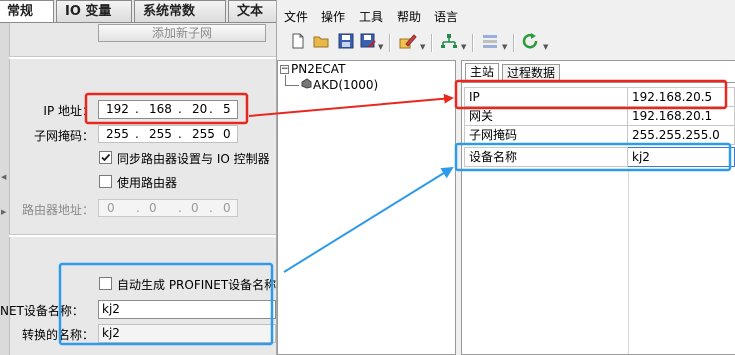 The width and height of the screenshot is (735, 355). Describe the element at coordinates (593, 157) in the screenshot. I see `blue-highlight-box-right` at that location.